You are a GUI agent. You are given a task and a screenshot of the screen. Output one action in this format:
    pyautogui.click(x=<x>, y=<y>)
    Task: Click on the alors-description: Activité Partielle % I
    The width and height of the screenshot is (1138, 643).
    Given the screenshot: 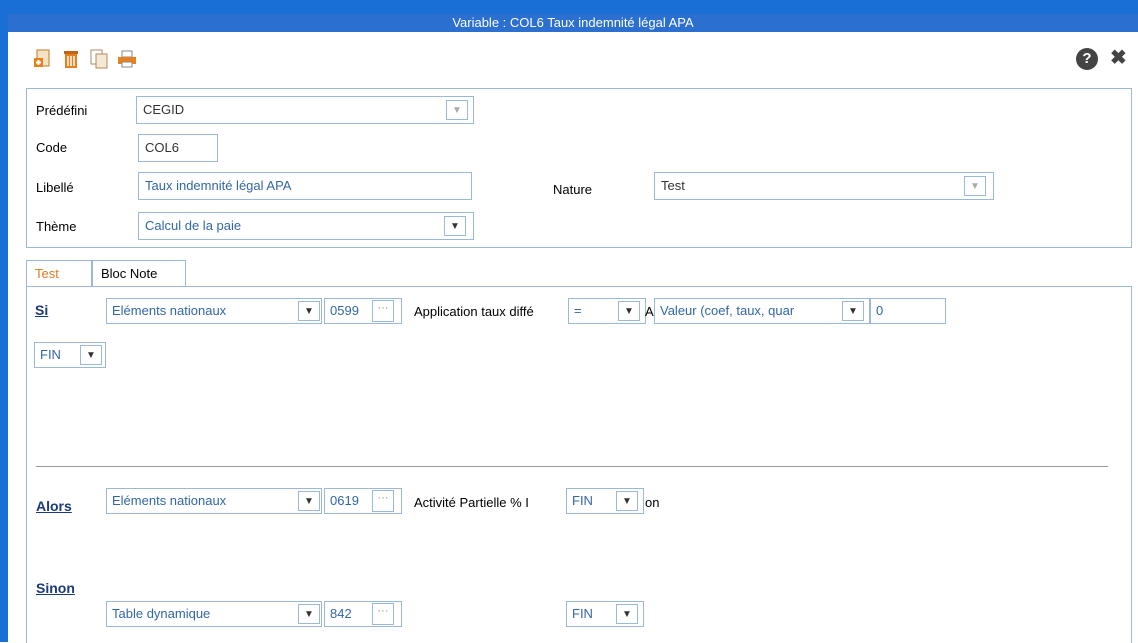 What is the action you would take?
    pyautogui.click(x=471, y=502)
    